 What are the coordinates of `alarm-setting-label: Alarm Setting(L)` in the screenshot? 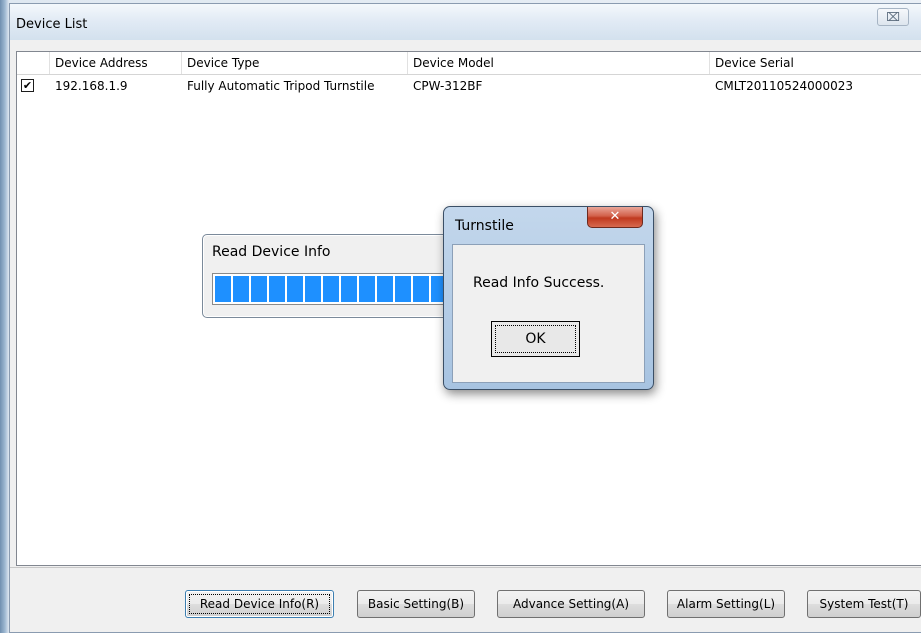 It's located at (726, 604).